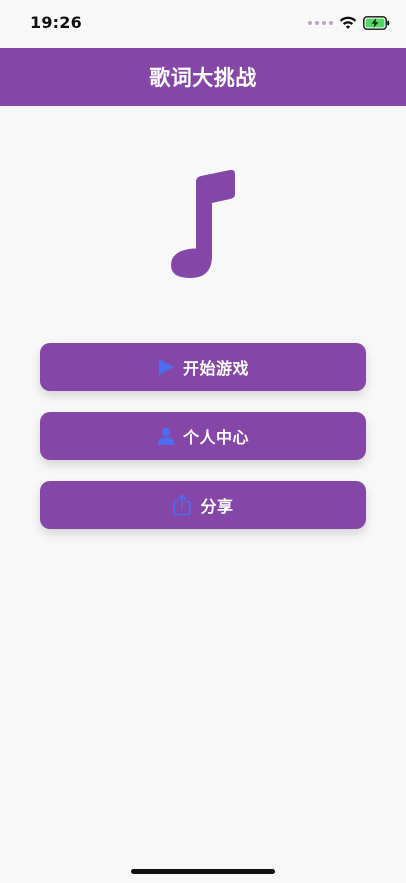 Image resolution: width=406 pixels, height=883 pixels. What do you see at coordinates (320, 23) in the screenshot?
I see `signal-dots-icon` at bounding box center [320, 23].